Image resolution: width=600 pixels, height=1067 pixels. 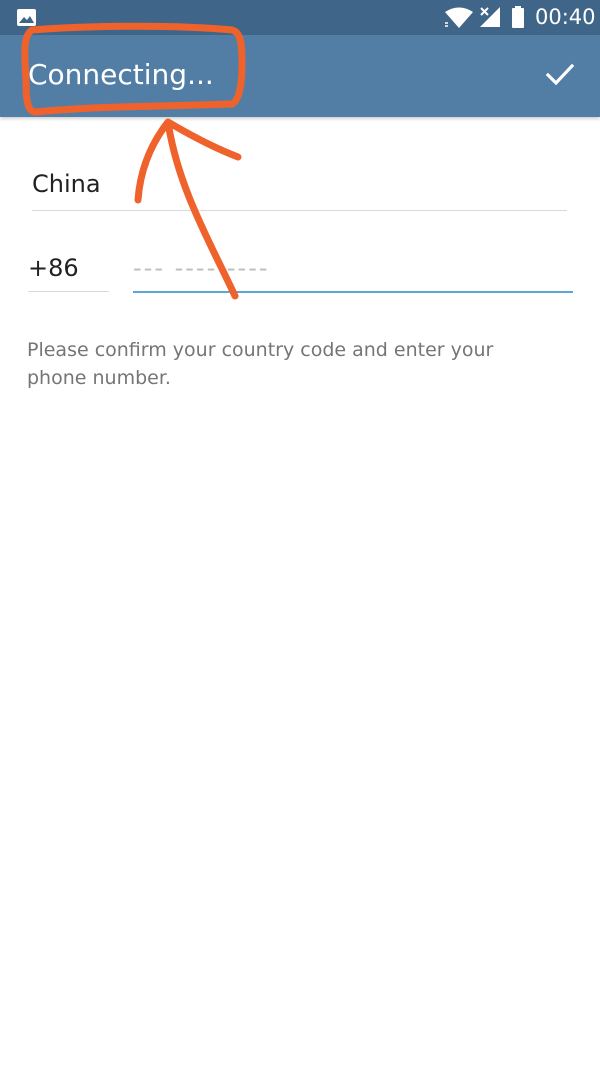 I want to click on country-code-field: +86, so click(x=68, y=268).